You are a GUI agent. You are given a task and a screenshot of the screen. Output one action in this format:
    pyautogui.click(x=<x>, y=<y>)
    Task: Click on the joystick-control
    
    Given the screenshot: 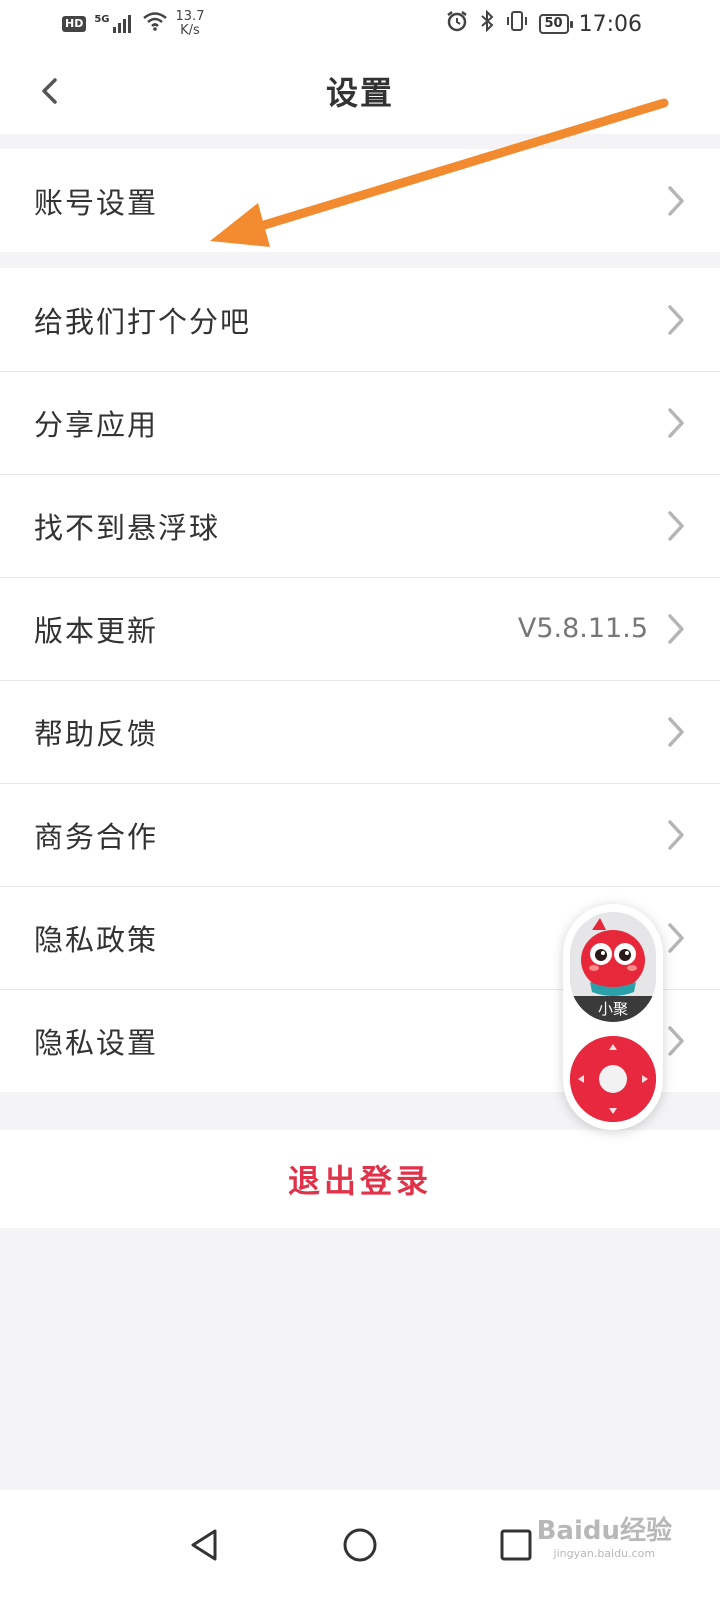 What is the action you would take?
    pyautogui.click(x=613, y=1079)
    